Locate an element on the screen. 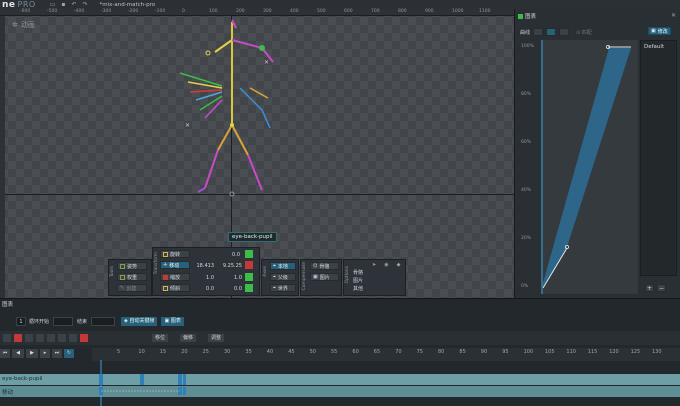 The width and height of the screenshot is (680, 406). key-icon is located at coordinates (7, 338).